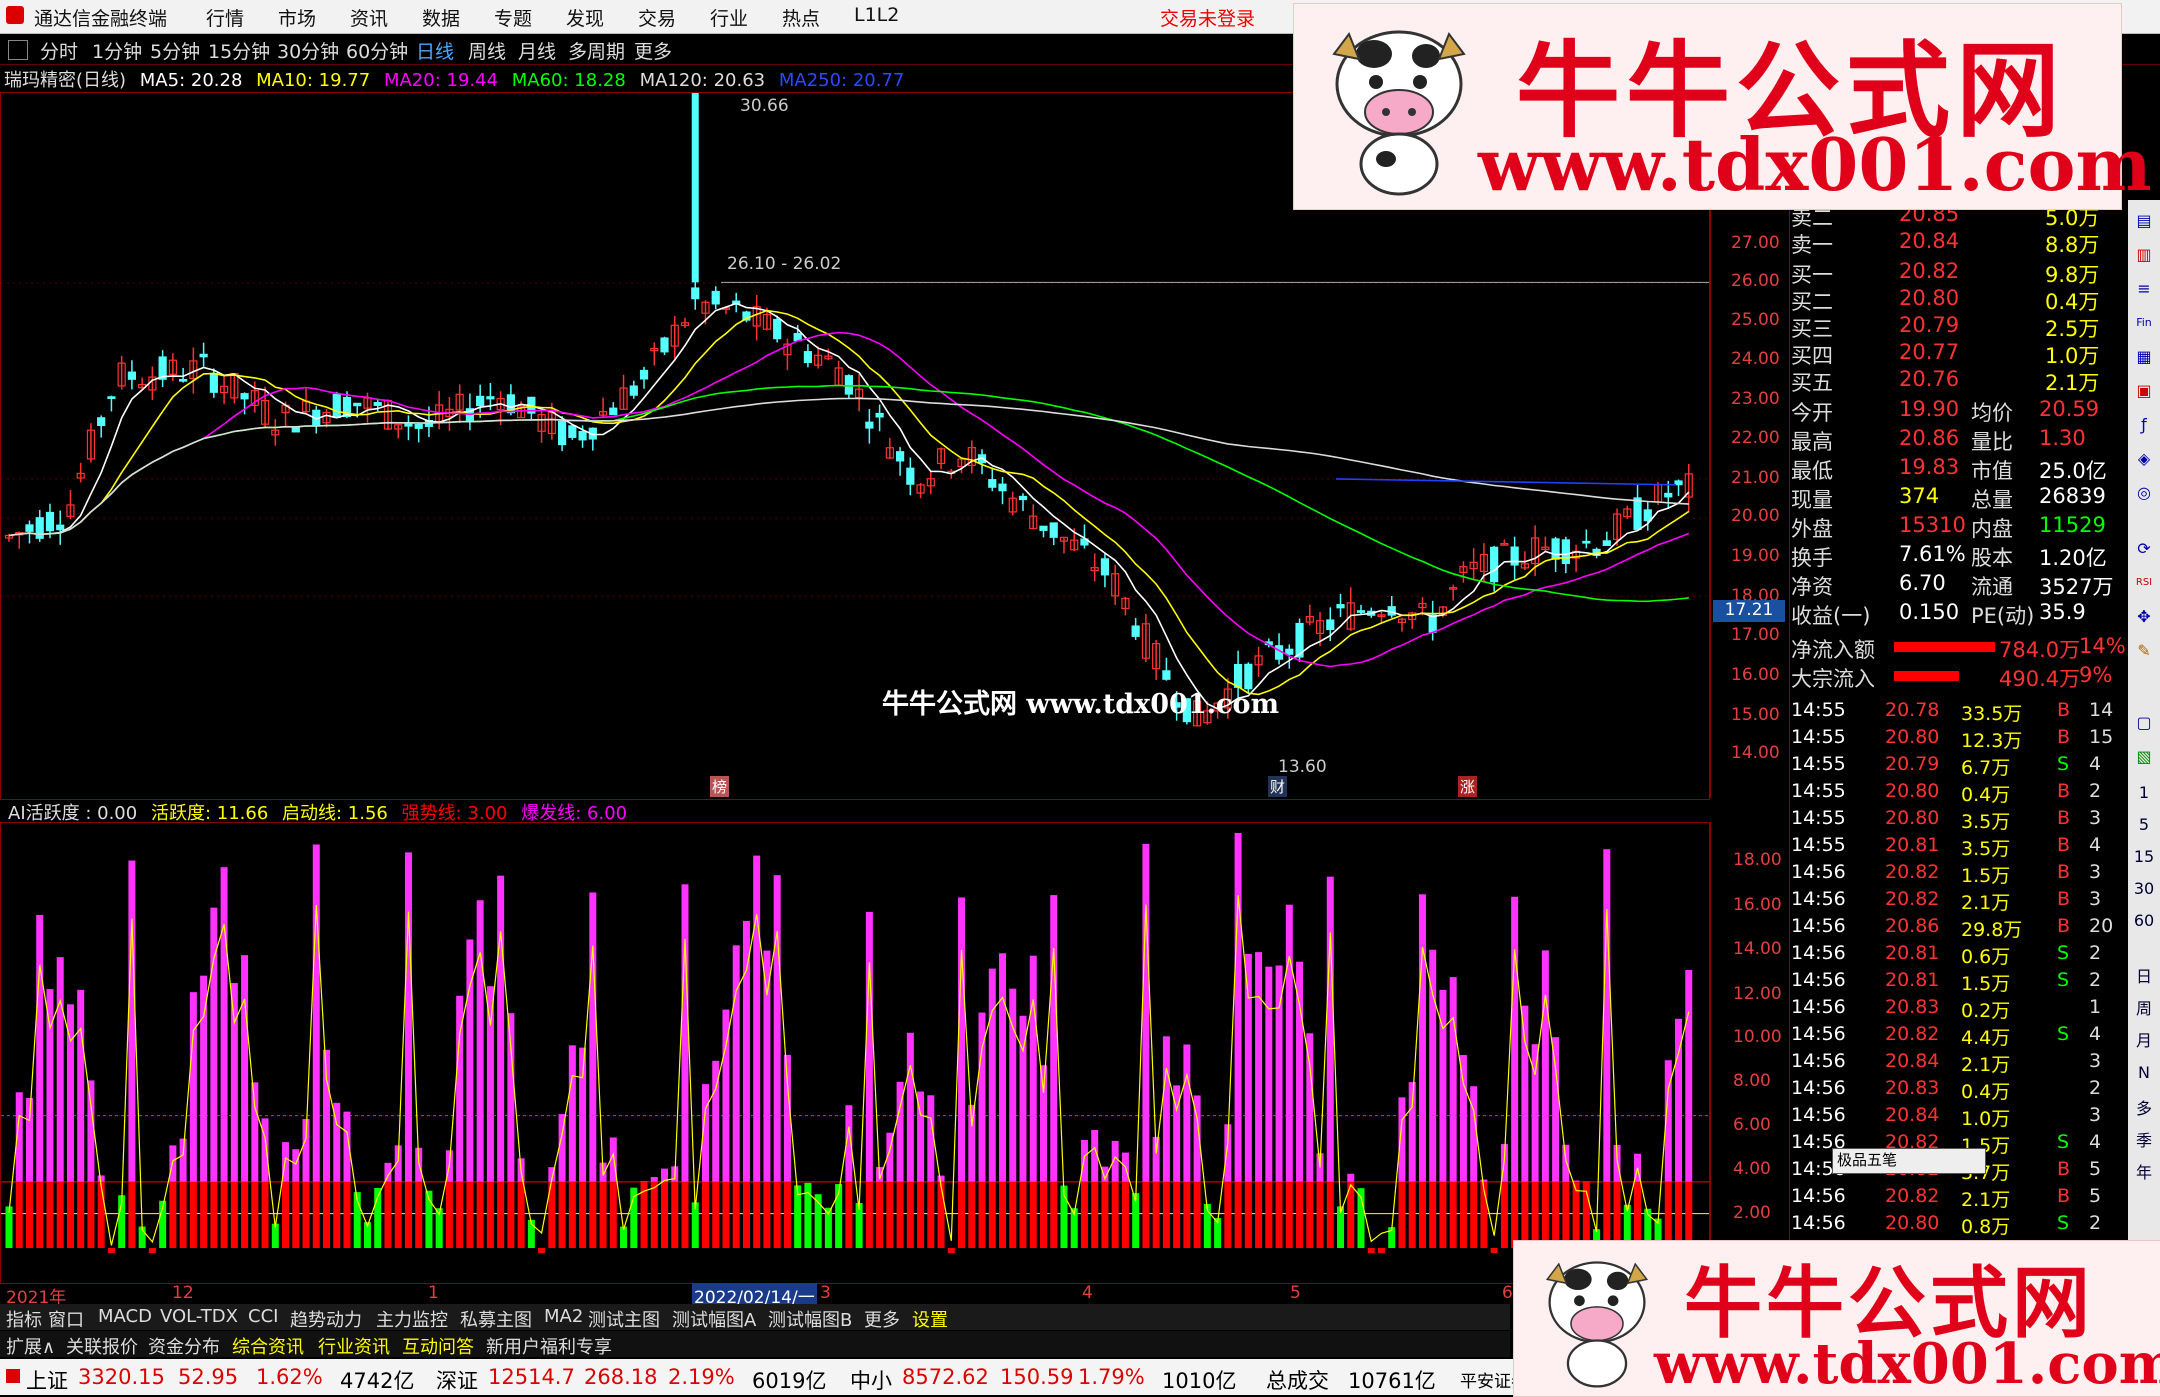 This screenshot has height=1397, width=2160. I want to click on tab-test-a: 测试幅图A, so click(714, 1319).